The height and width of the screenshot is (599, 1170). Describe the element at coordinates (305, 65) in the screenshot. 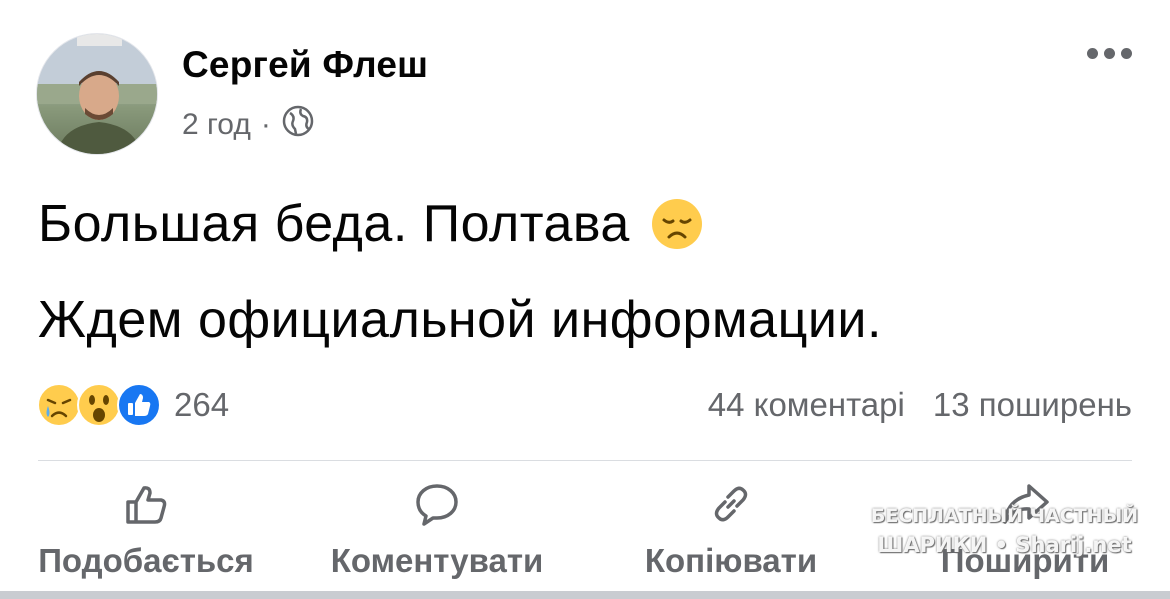

I see `post-author-name: Сергей Флеш` at that location.